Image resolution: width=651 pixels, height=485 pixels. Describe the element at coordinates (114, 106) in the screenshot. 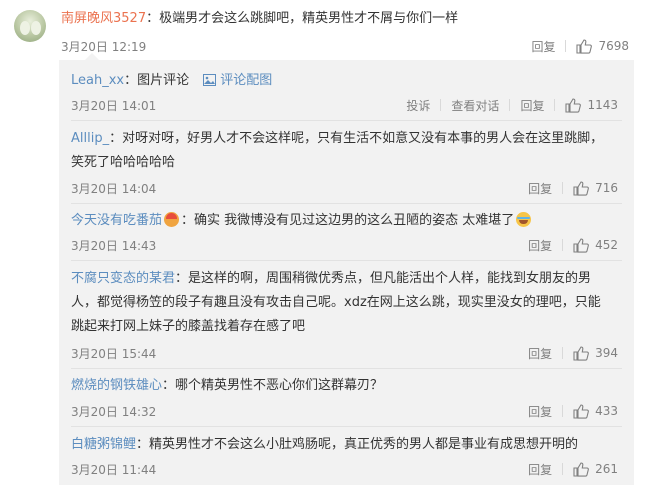

I see `reply-timestamp: 3月20日 14:01` at that location.